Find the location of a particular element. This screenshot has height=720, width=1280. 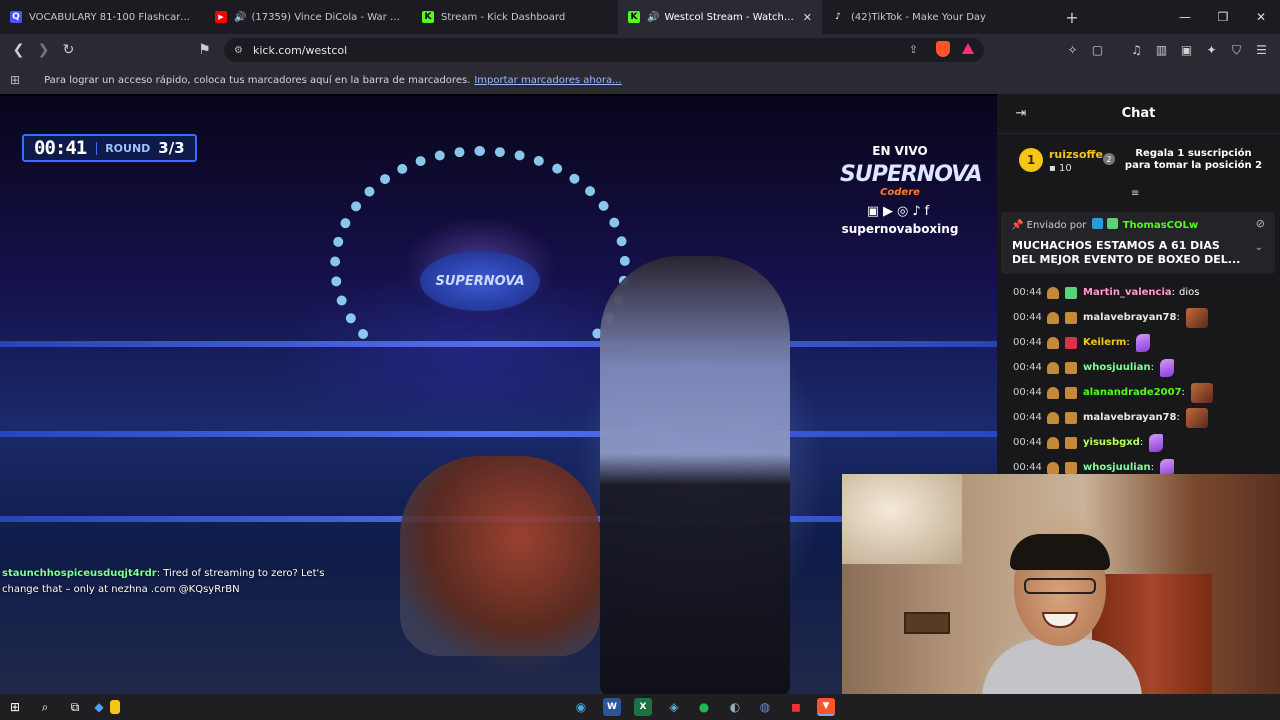

windows-taskbar: ⊞ ⌕ ⧉ ◆ ◉ W X ◈ ● ◐ ◍ ◼ ▼ is located at coordinates (640, 707).